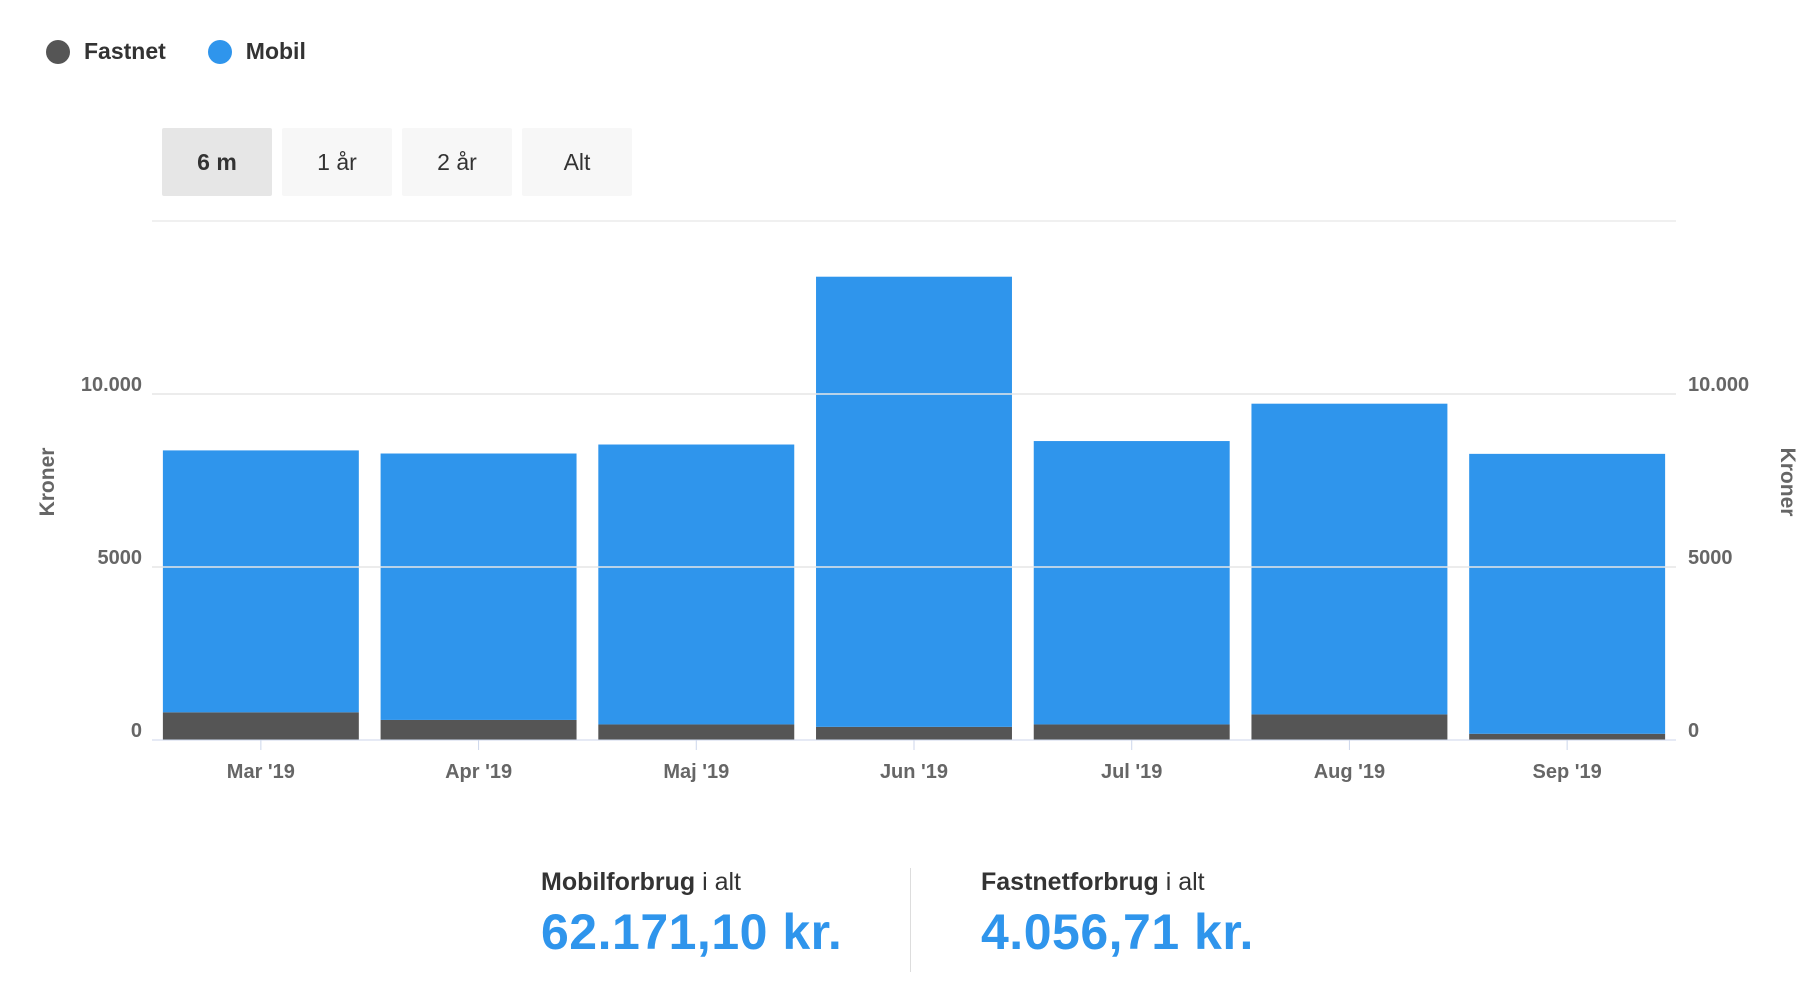  I want to click on mobil-total-label-rest: i alt, so click(718, 882).